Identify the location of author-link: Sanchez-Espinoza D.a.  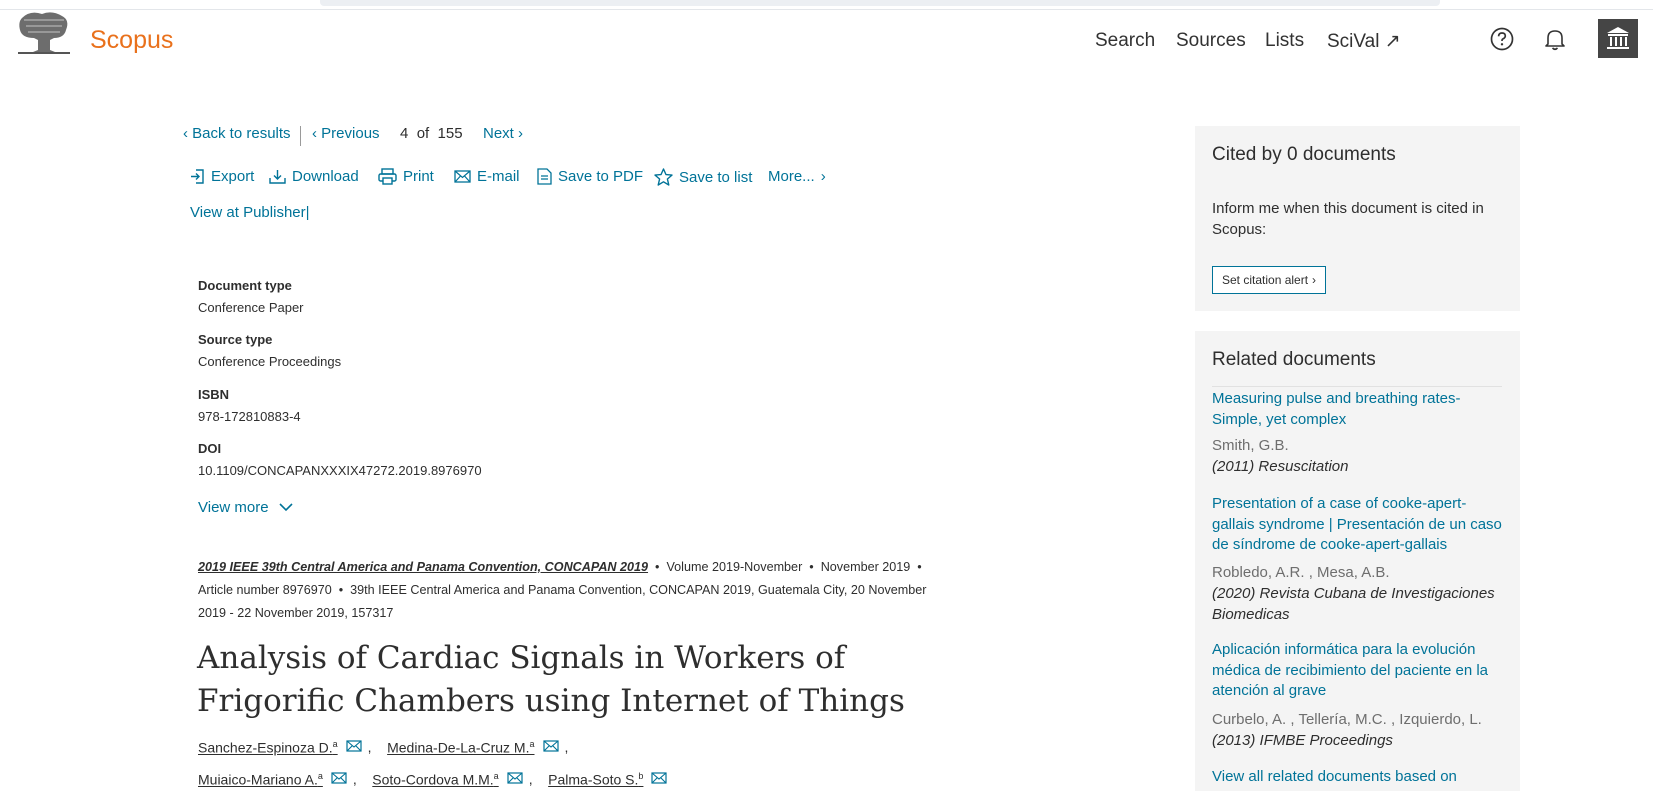
(268, 747).